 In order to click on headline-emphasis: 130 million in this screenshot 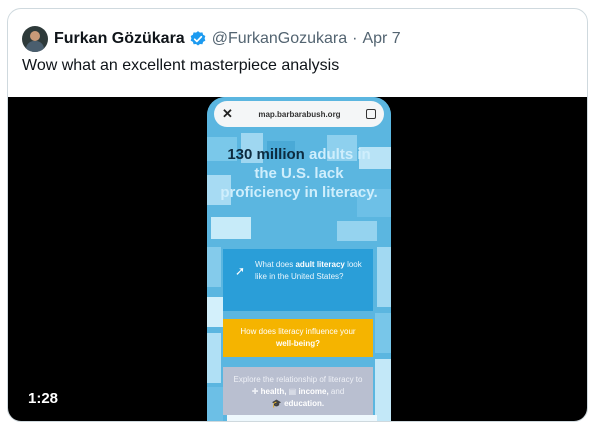, I will do `click(266, 154)`.